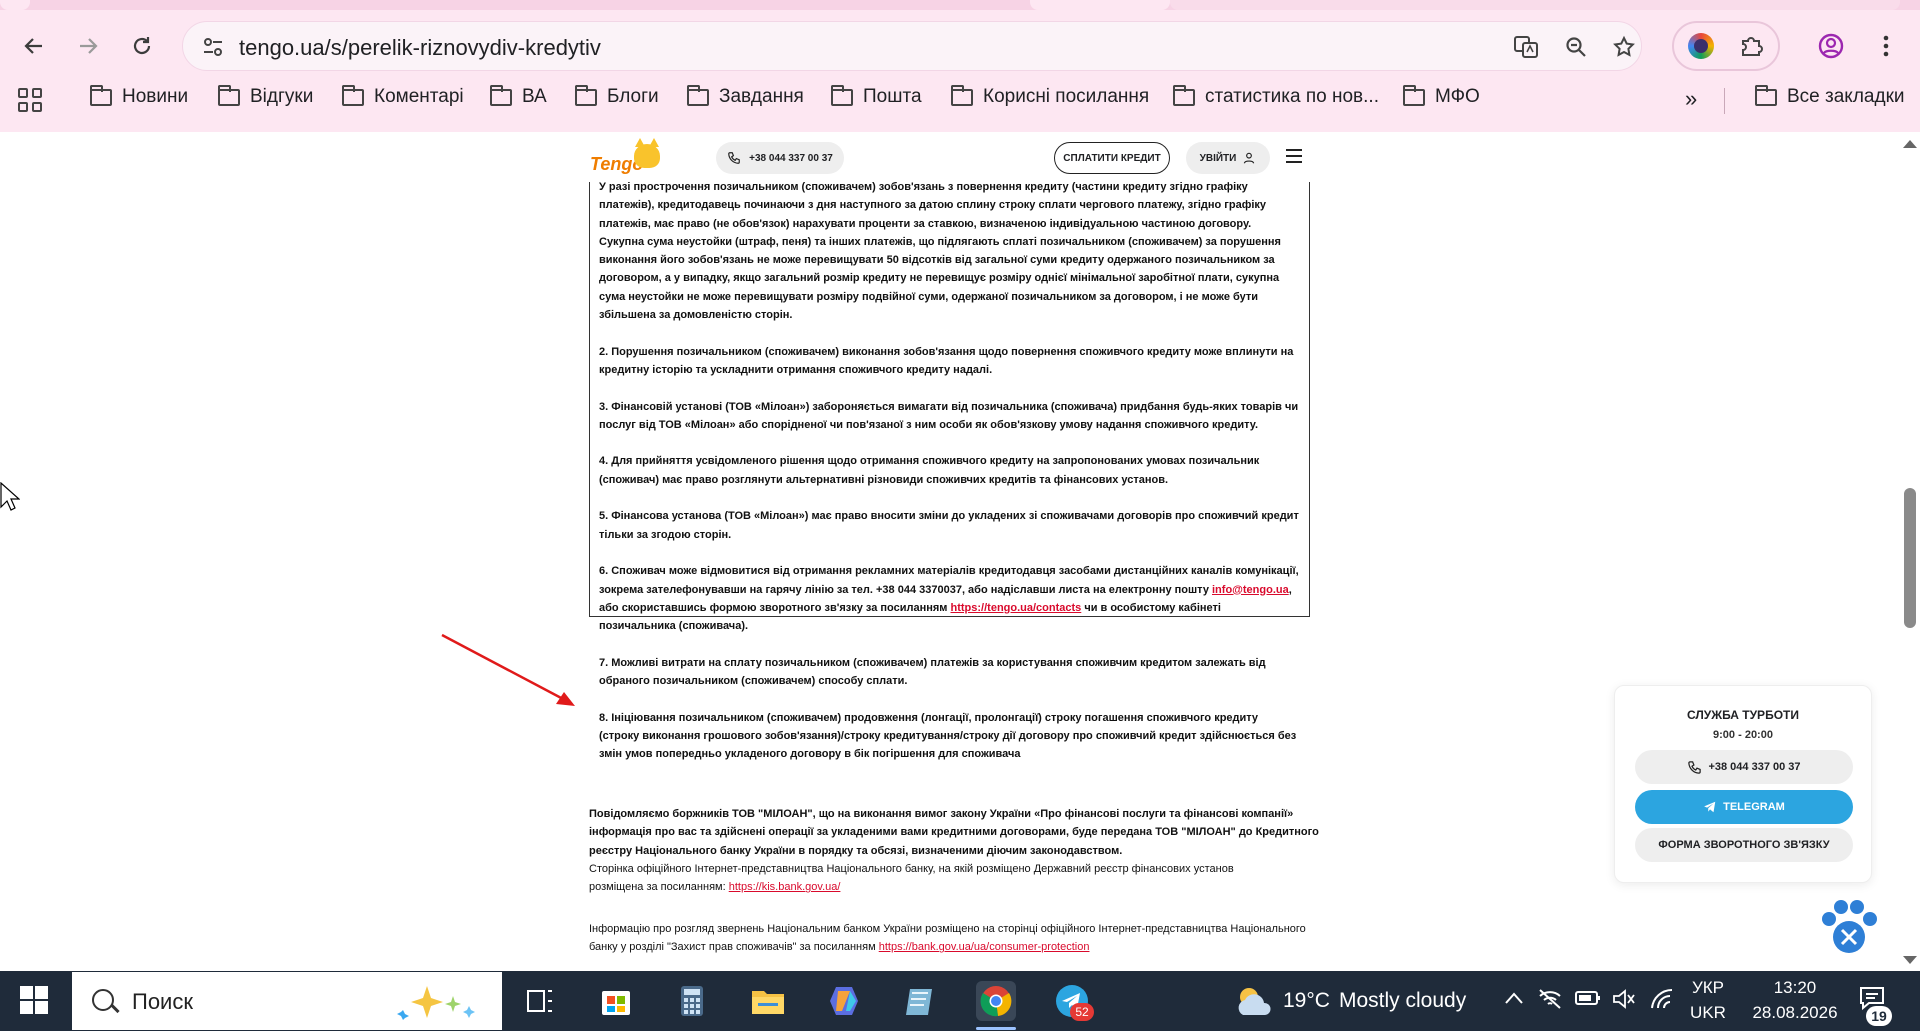 The width and height of the screenshot is (1920, 1031). I want to click on tab-strip, so click(960, 5).